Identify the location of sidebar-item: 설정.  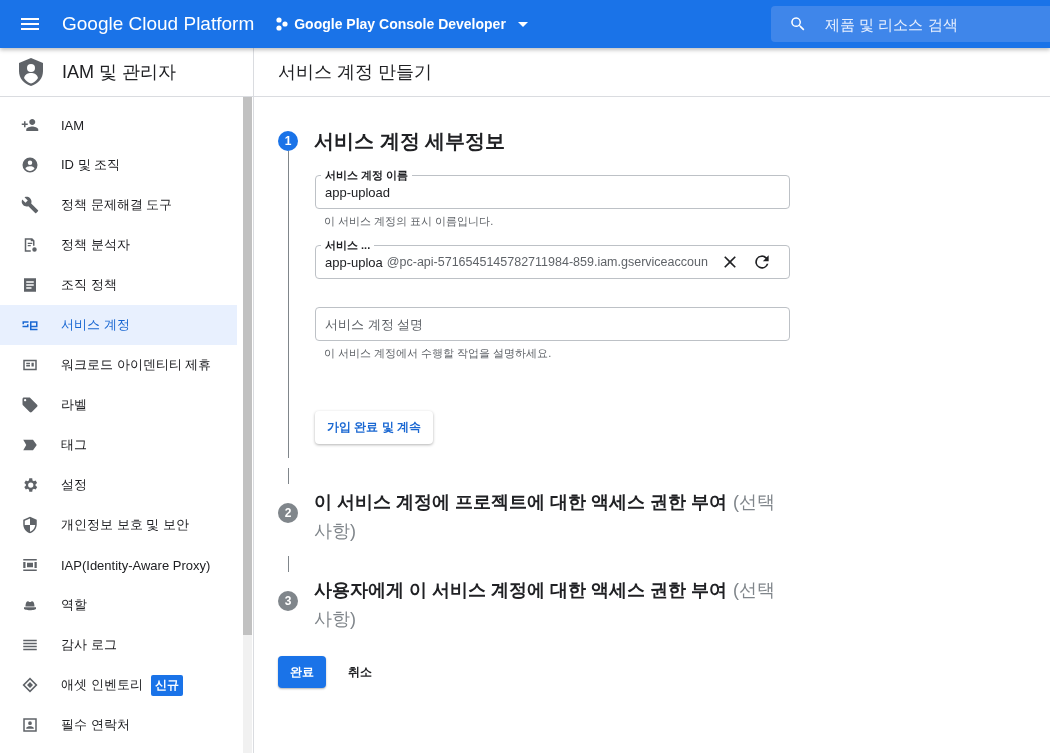
(118, 485).